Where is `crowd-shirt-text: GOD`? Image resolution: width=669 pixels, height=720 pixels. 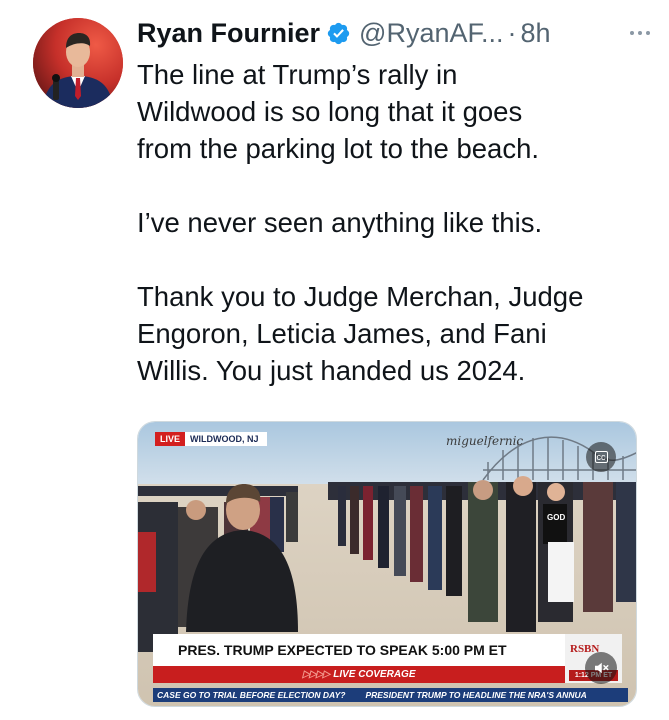
crowd-shirt-text: GOD is located at coordinates (556, 517).